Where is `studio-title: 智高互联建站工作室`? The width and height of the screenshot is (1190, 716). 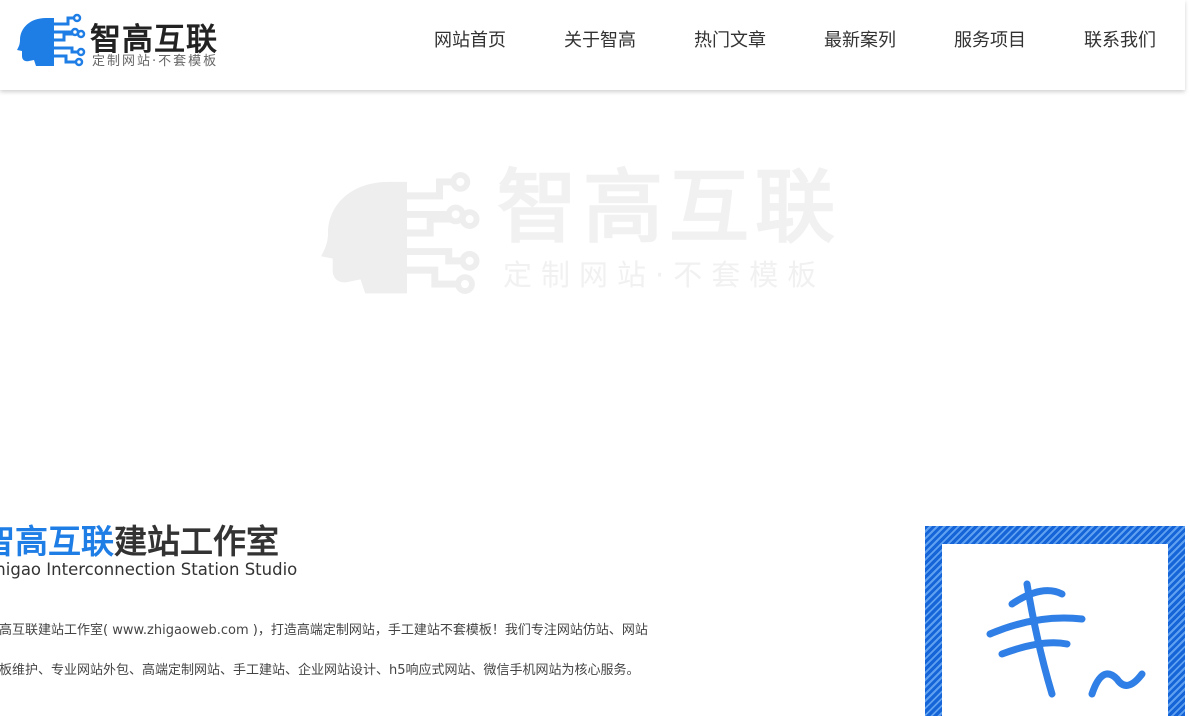 studio-title: 智高互联建站工作室 is located at coordinates (139, 542).